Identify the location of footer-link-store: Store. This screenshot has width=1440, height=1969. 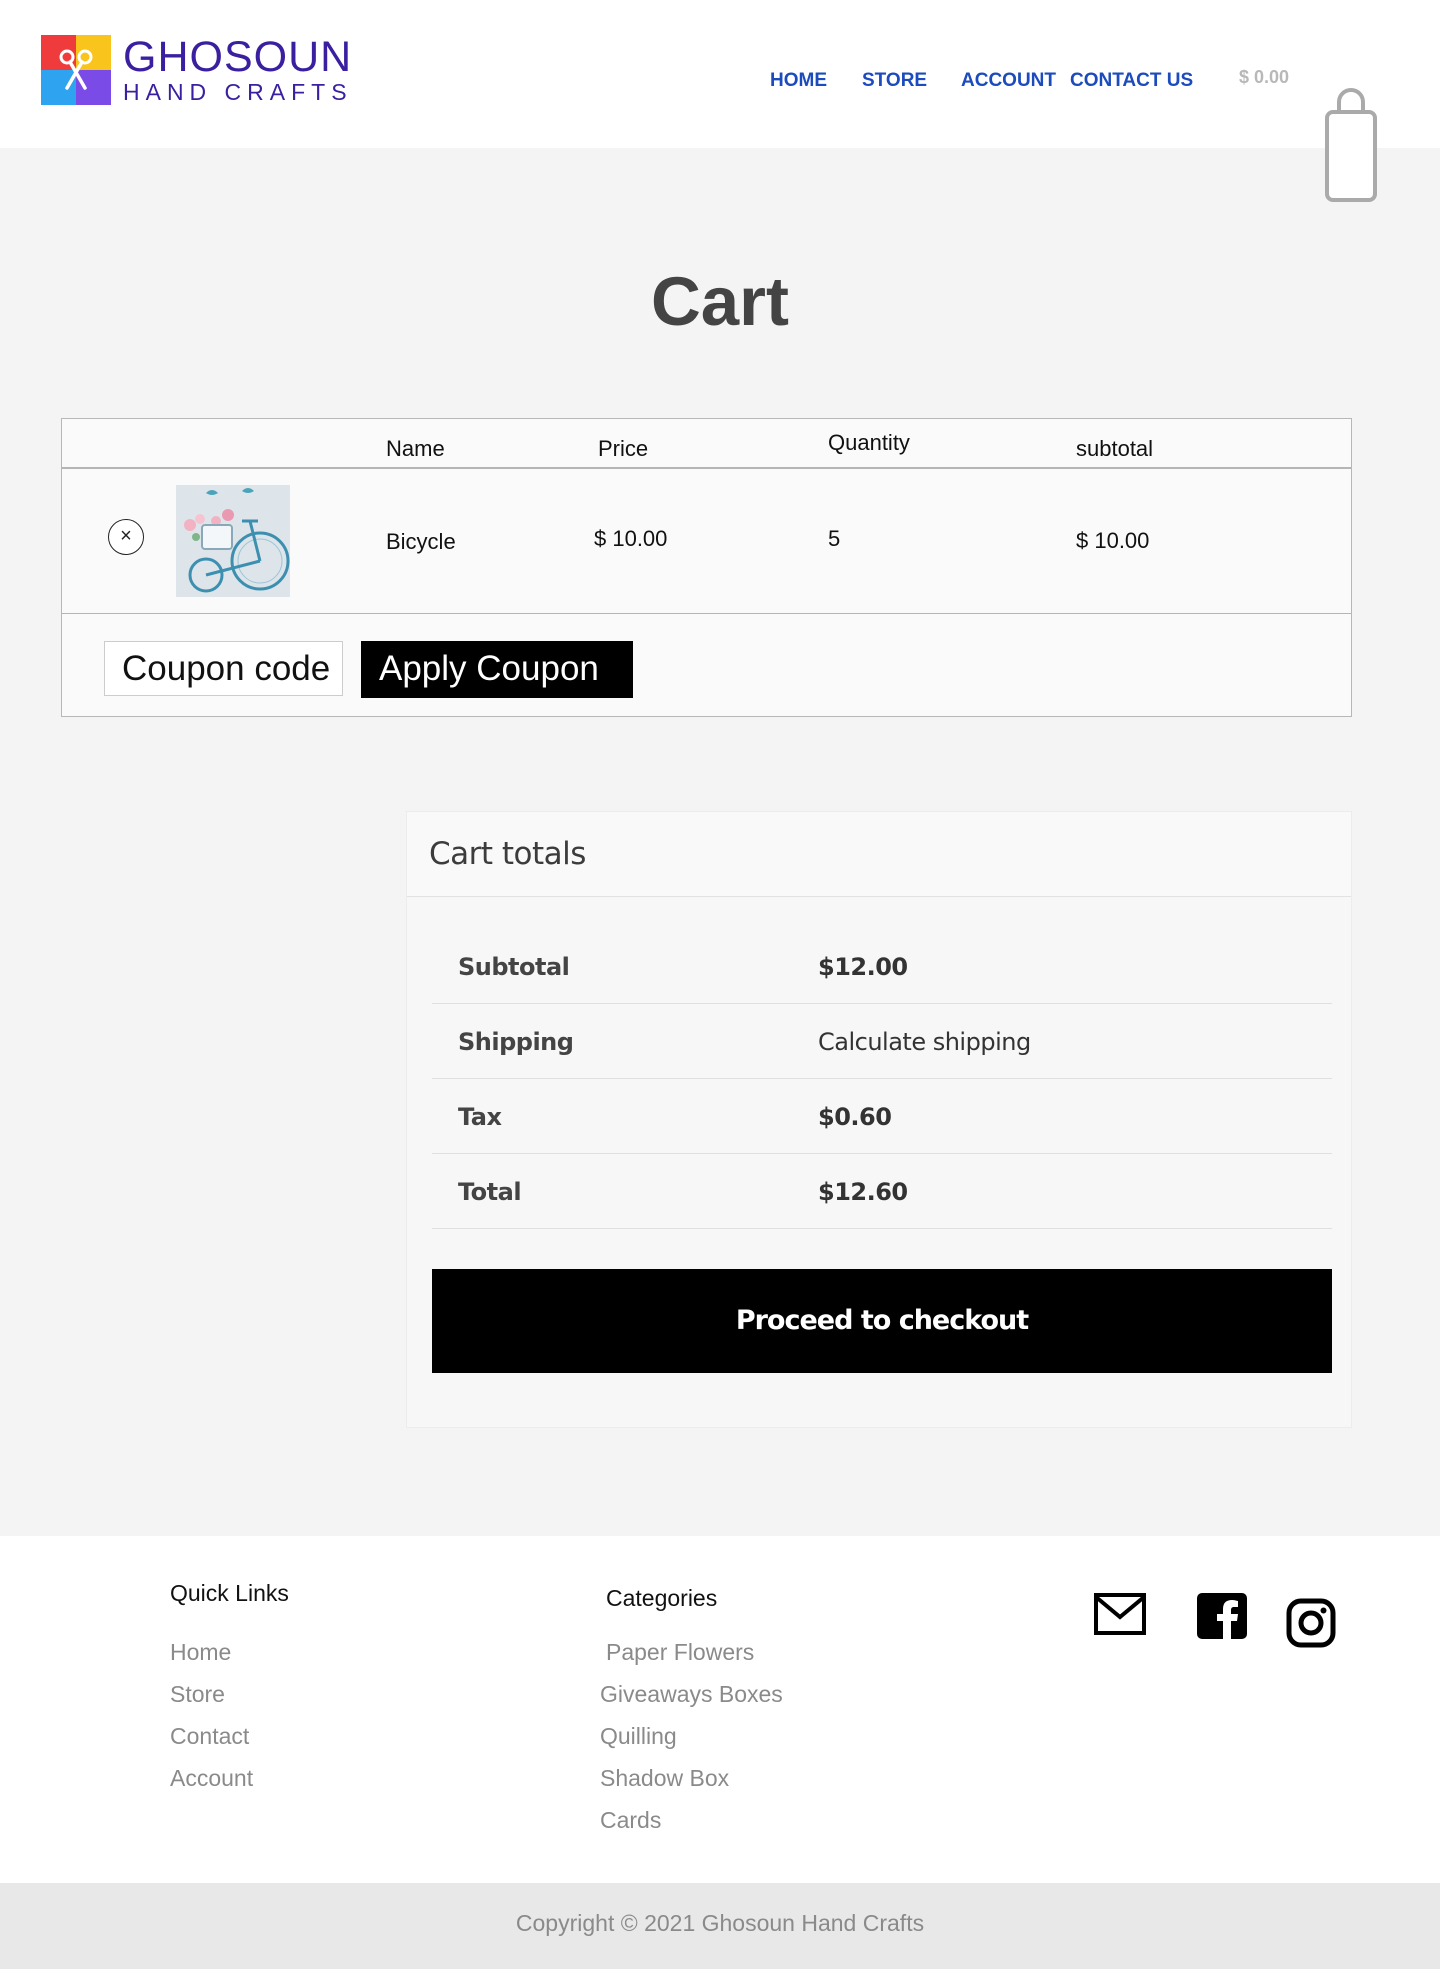
(197, 1694).